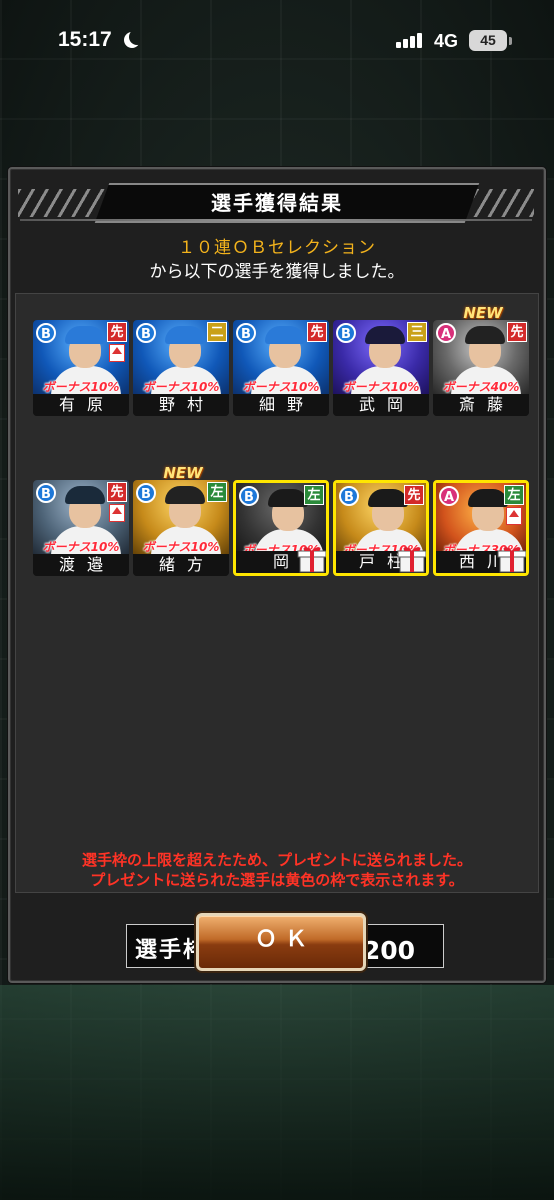 This screenshot has width=554, height=1200. I want to click on player-card: A 先ボーナス40% 斎藤, so click(481, 368).